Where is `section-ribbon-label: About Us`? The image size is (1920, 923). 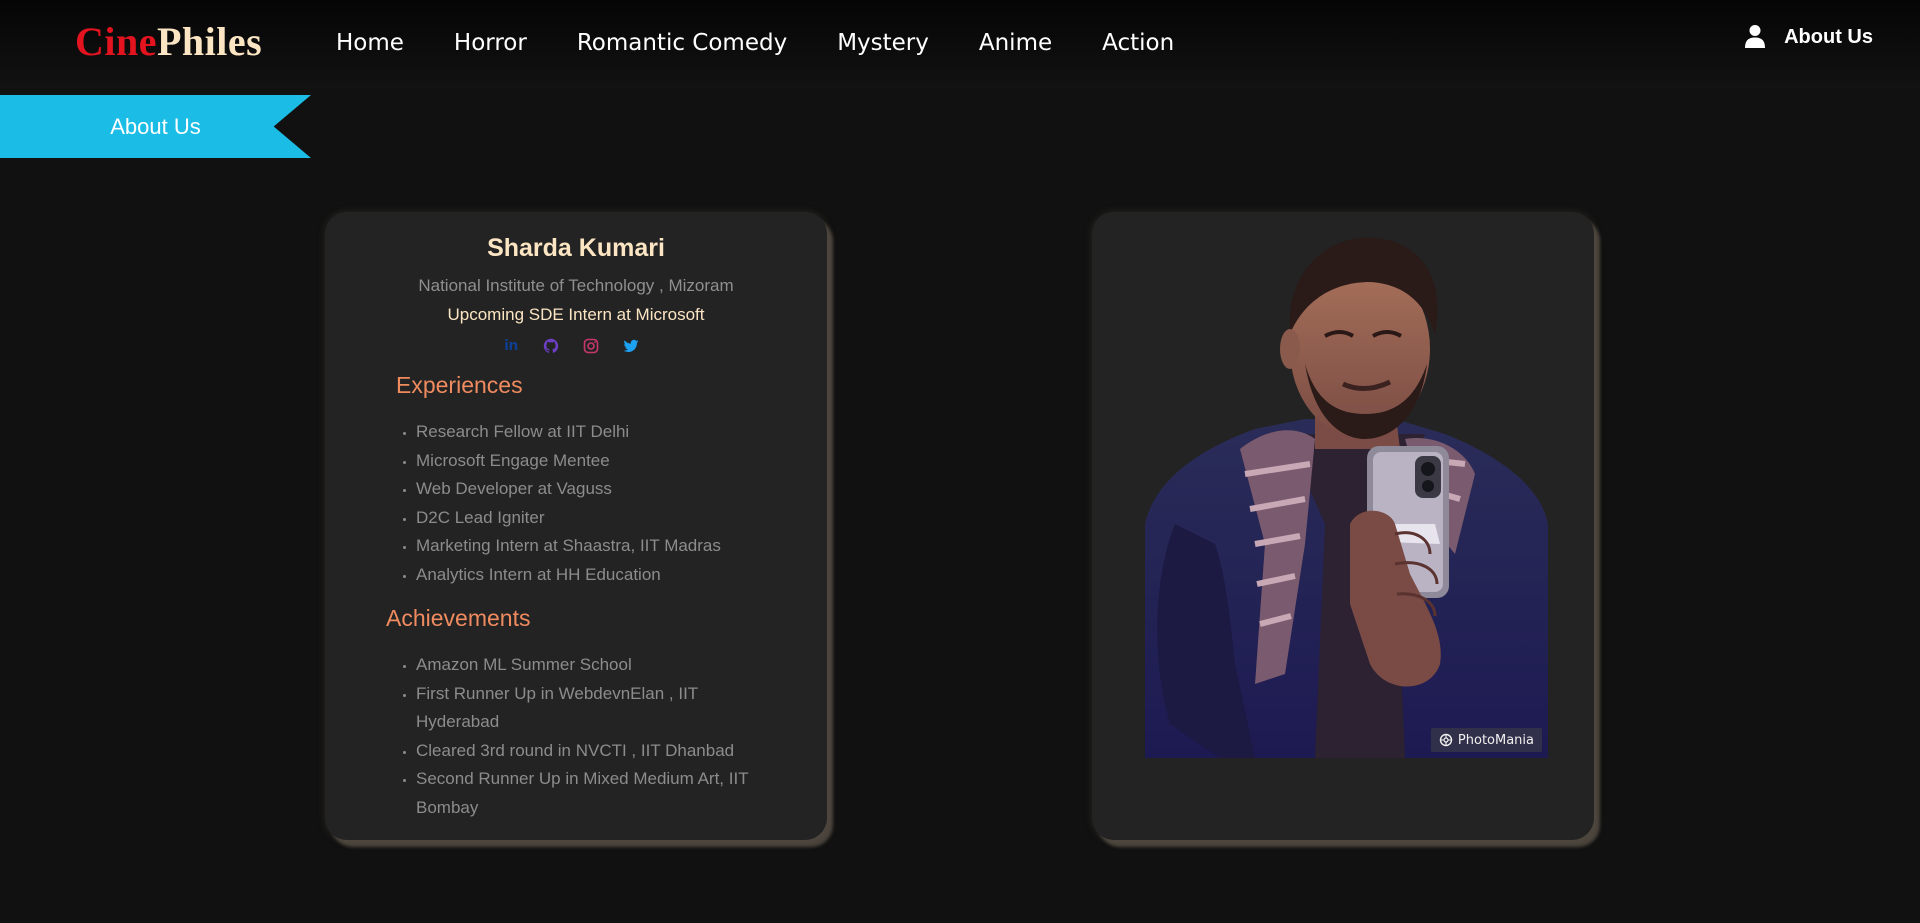 section-ribbon-label: About Us is located at coordinates (155, 126).